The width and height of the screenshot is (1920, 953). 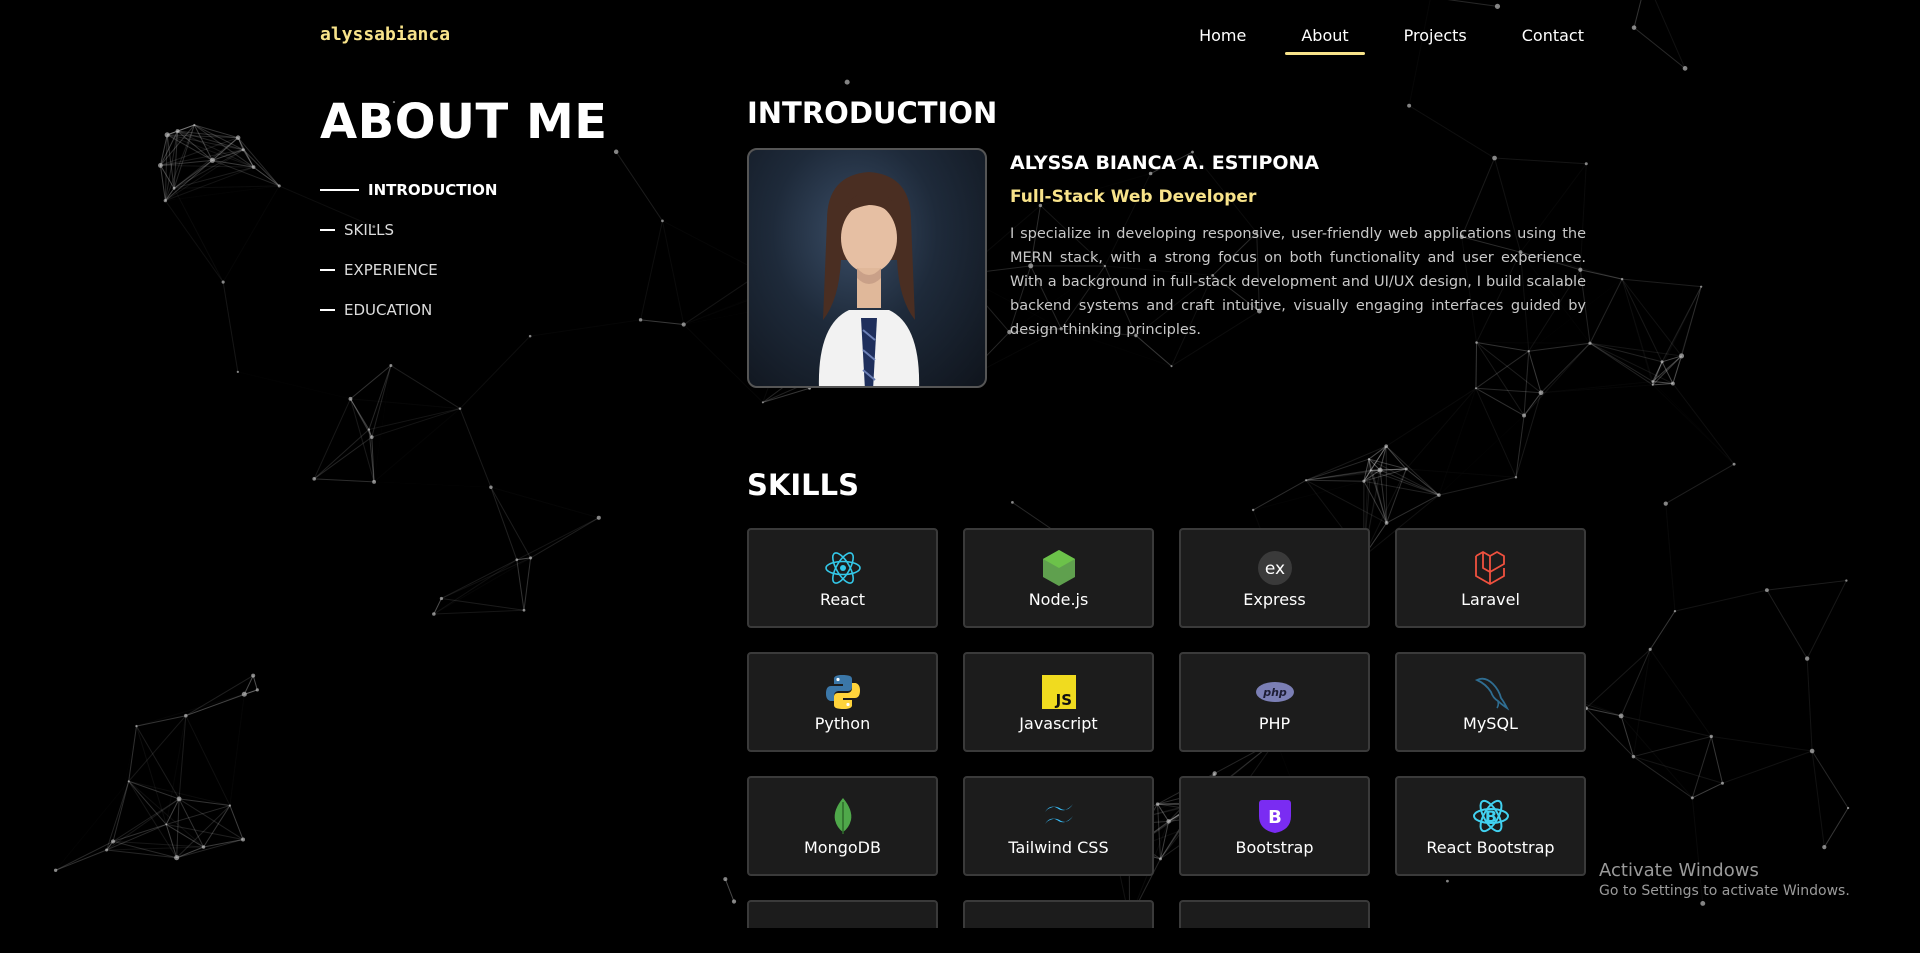 I want to click on skill-card-figma, so click(x=842, y=914).